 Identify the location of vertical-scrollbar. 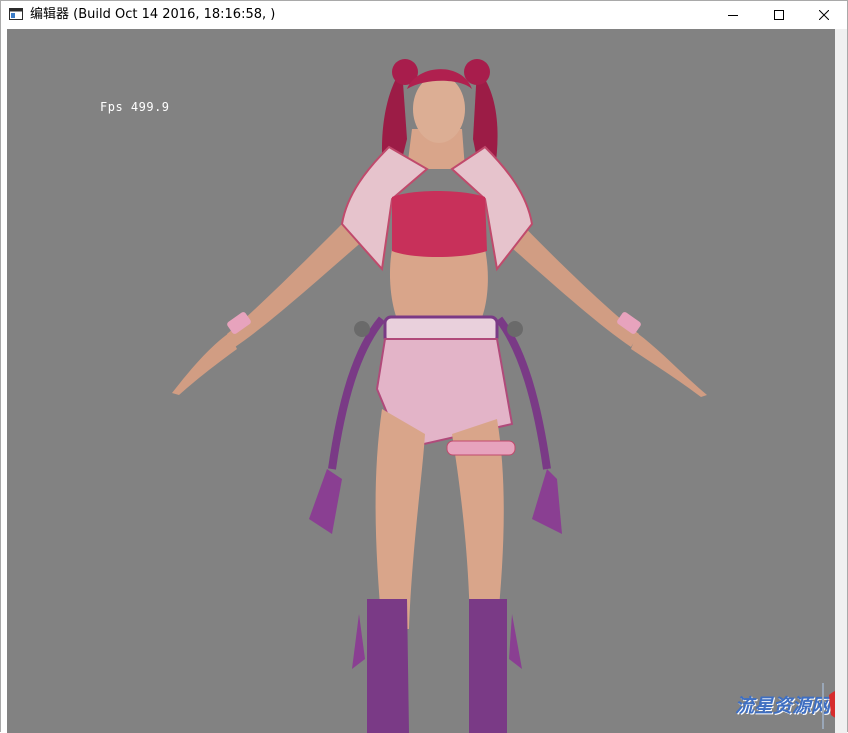
(841, 381).